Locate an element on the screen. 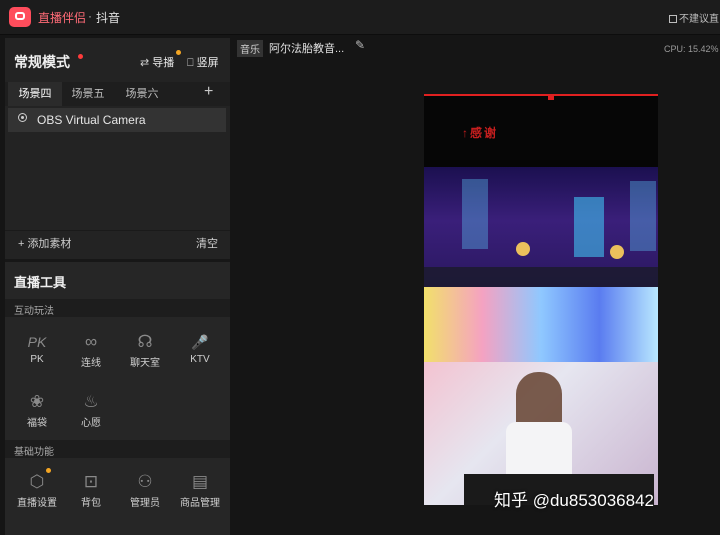 This screenshot has width=720, height=535. guide-button: ⇄ 导播 is located at coordinates (157, 62).